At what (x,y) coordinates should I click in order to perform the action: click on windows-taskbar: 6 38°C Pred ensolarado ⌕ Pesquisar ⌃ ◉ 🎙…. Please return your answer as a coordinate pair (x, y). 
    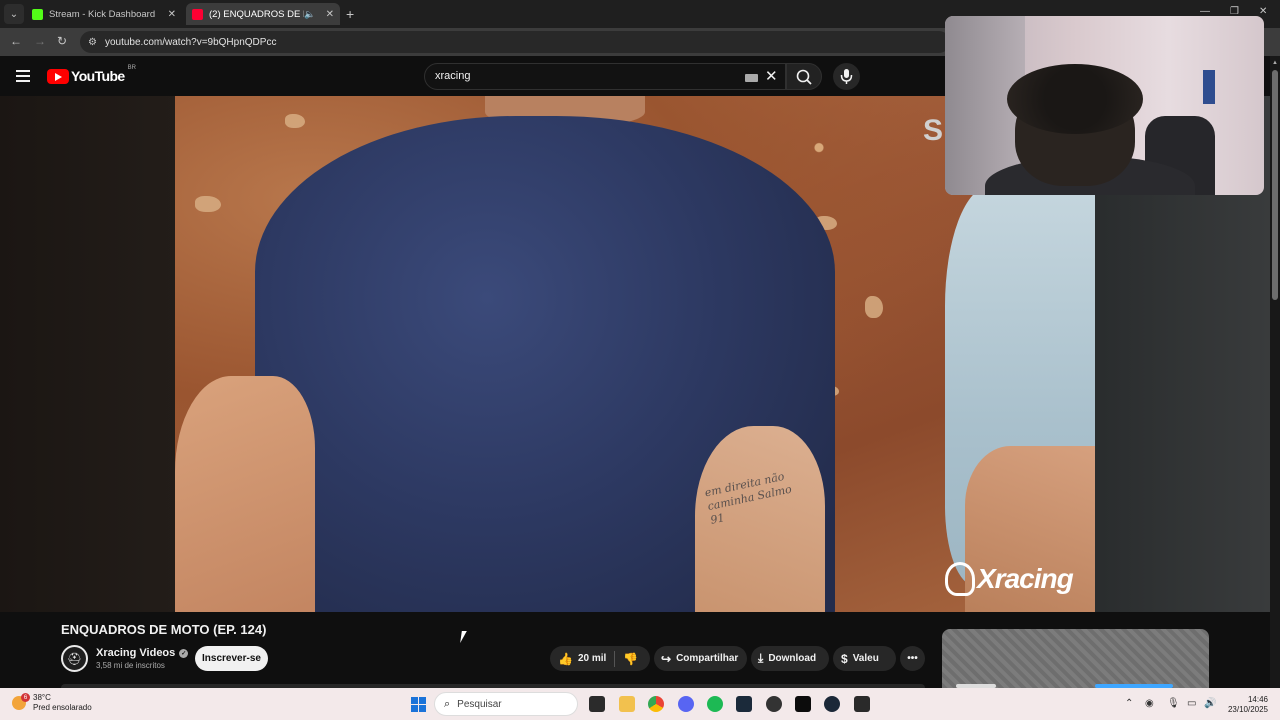
    Looking at the image, I should click on (640, 704).